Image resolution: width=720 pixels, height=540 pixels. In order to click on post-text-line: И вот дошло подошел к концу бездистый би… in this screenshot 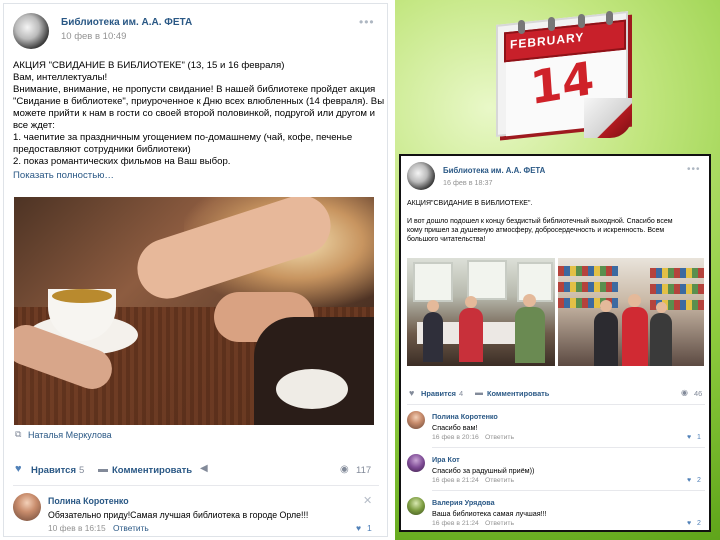, I will do `click(540, 221)`.